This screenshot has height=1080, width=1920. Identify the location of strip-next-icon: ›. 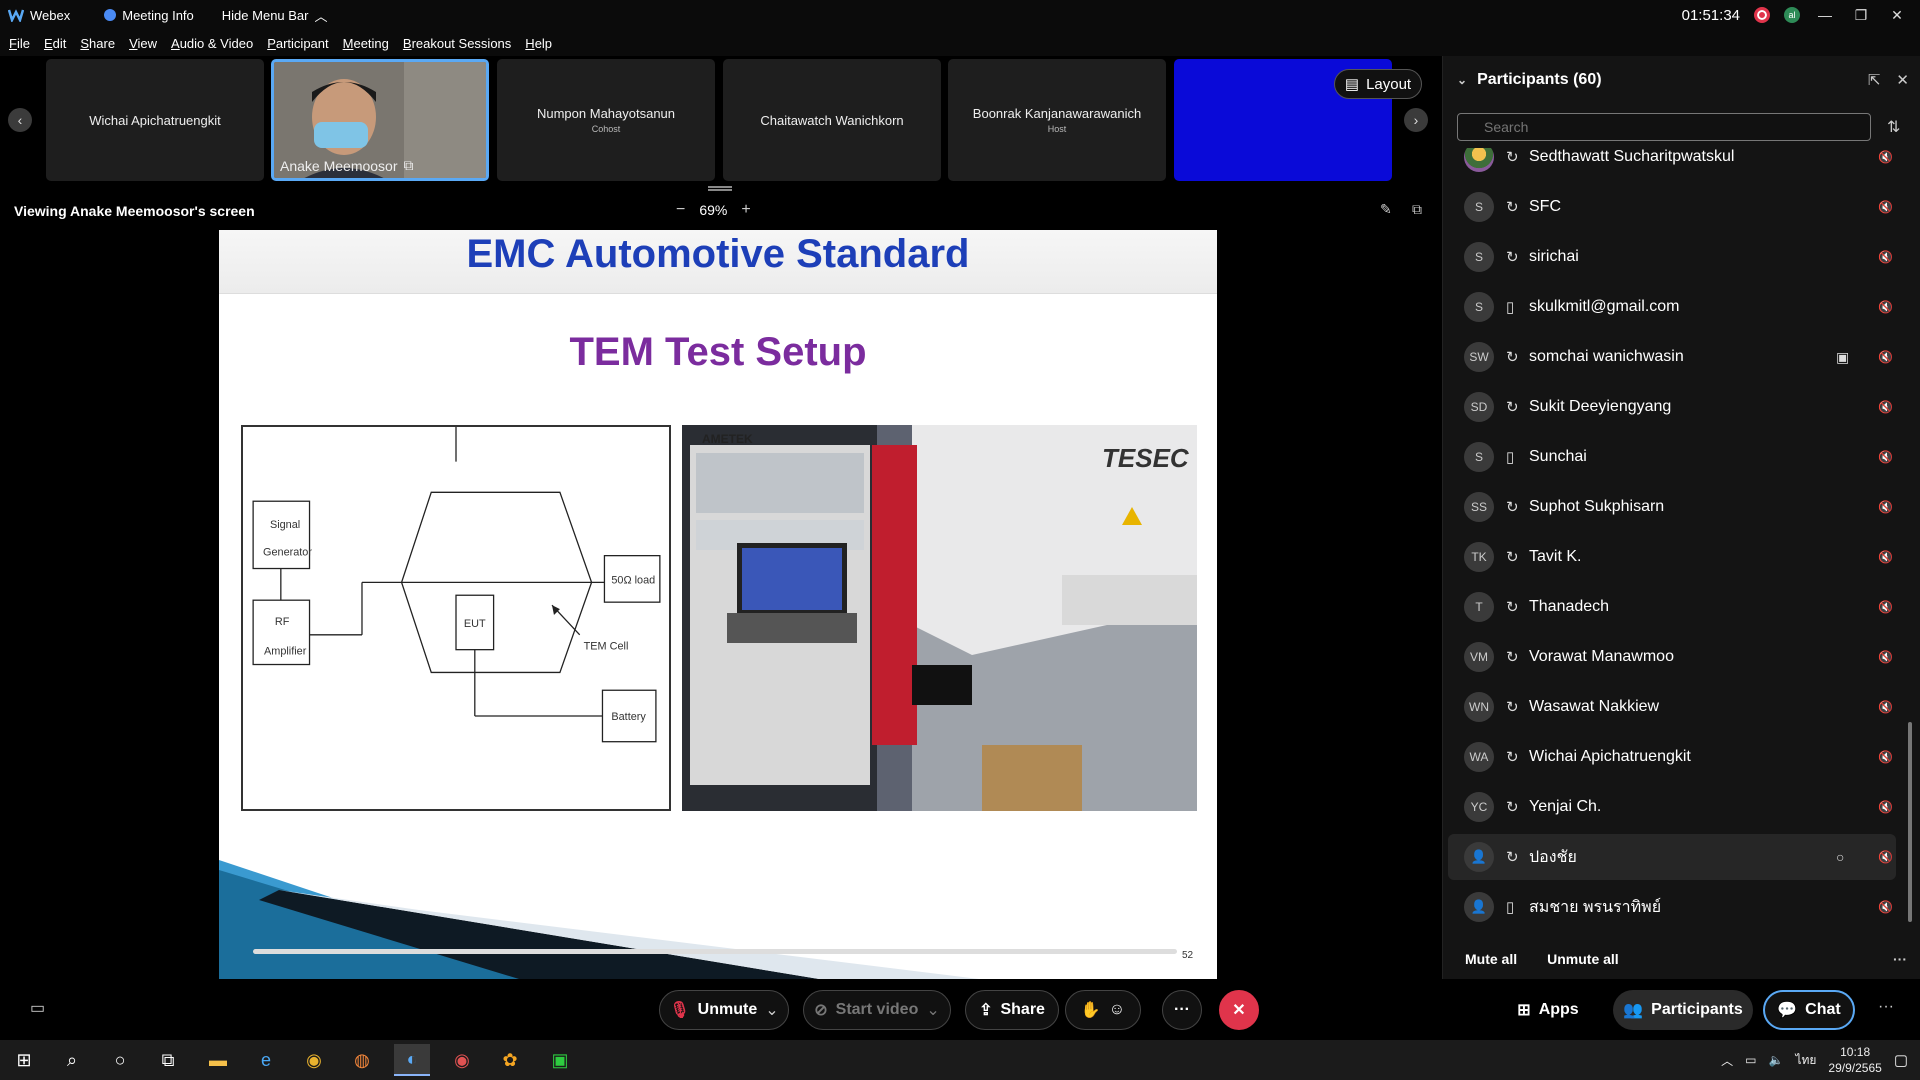
(1416, 120).